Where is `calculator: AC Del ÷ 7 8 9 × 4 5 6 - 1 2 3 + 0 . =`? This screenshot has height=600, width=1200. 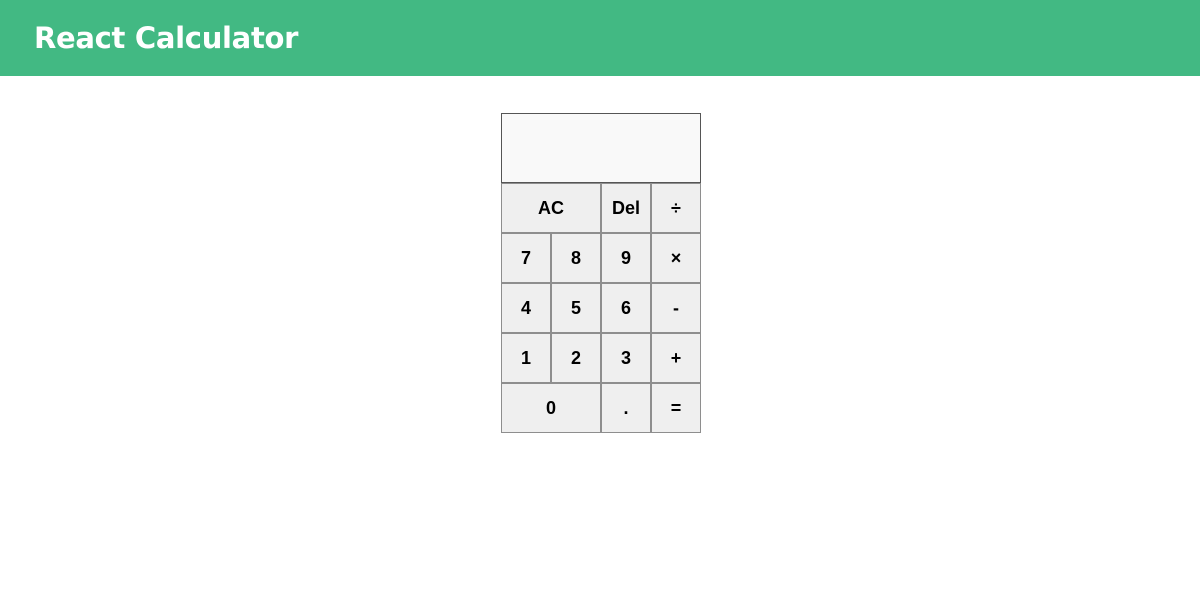 calculator: AC Del ÷ 7 8 9 × 4 5 6 - 1 2 3 + 0 . = is located at coordinates (601, 273).